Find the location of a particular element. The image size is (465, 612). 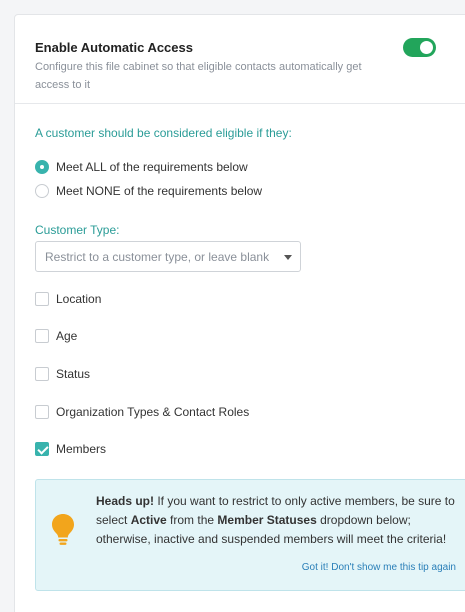

radio-meet-all: Meet ALL of the requirements below is located at coordinates (141, 167).